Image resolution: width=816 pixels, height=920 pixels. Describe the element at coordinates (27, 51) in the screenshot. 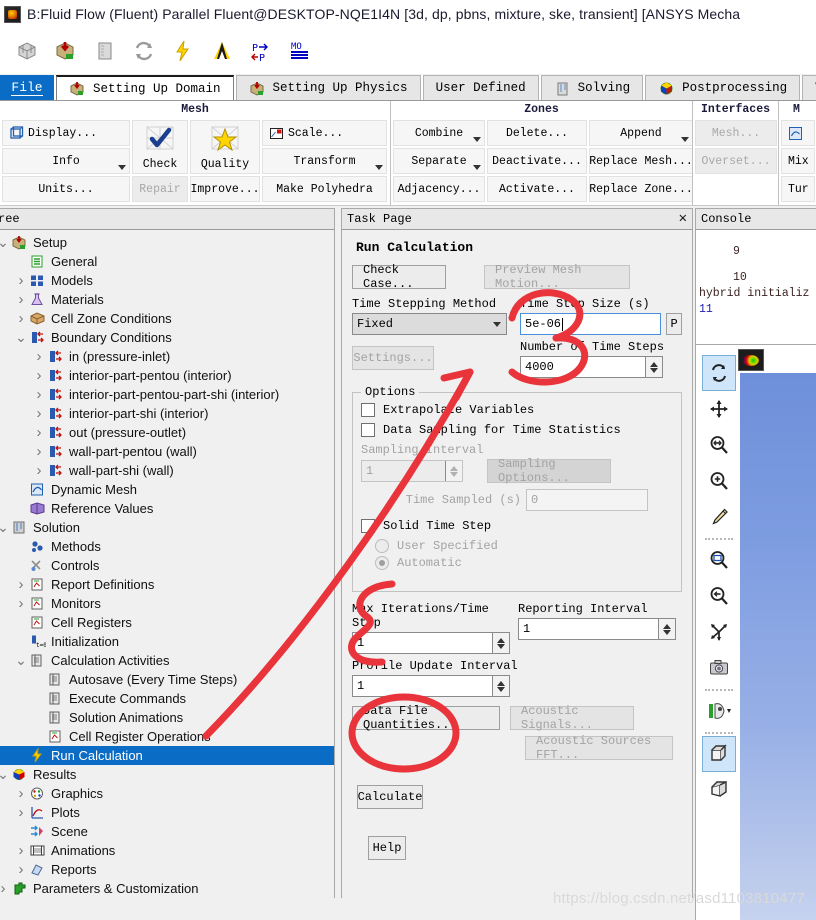

I see `read-mesh-icon` at that location.